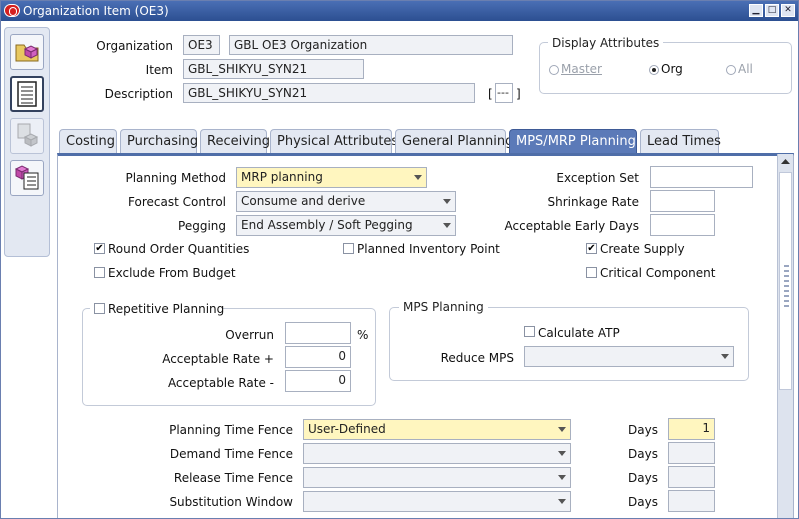 The height and width of the screenshot is (519, 799). I want to click on exception-set-label: Exception Set, so click(597, 178).